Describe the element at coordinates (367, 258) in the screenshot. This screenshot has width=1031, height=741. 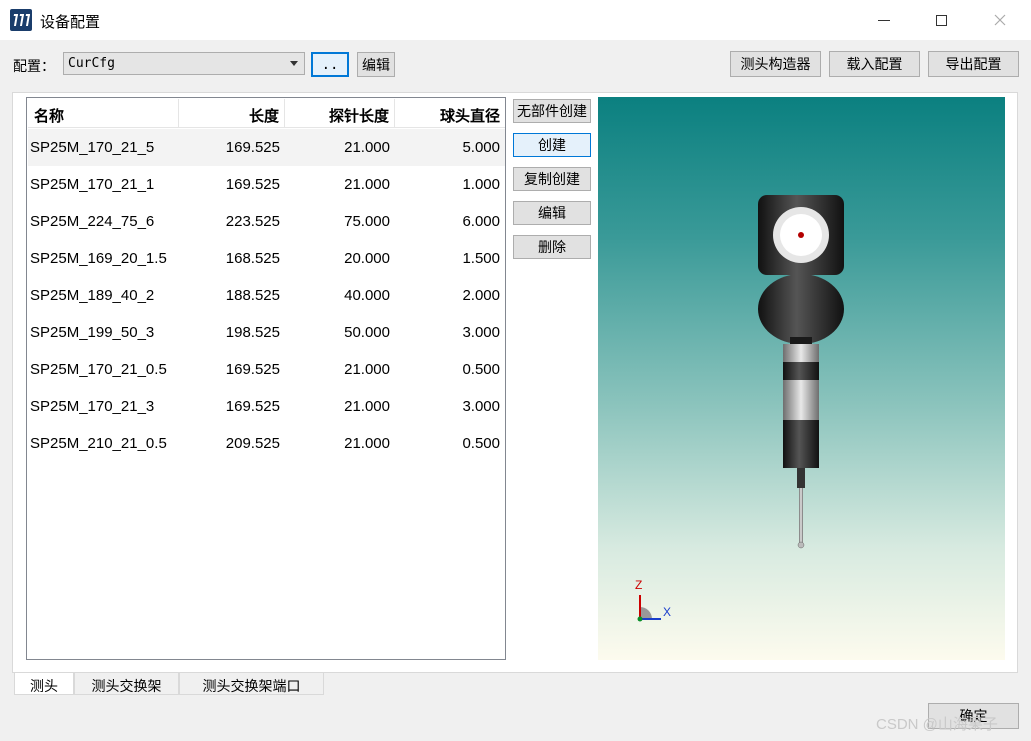
I see `cell-probe-length: 20.000` at that location.